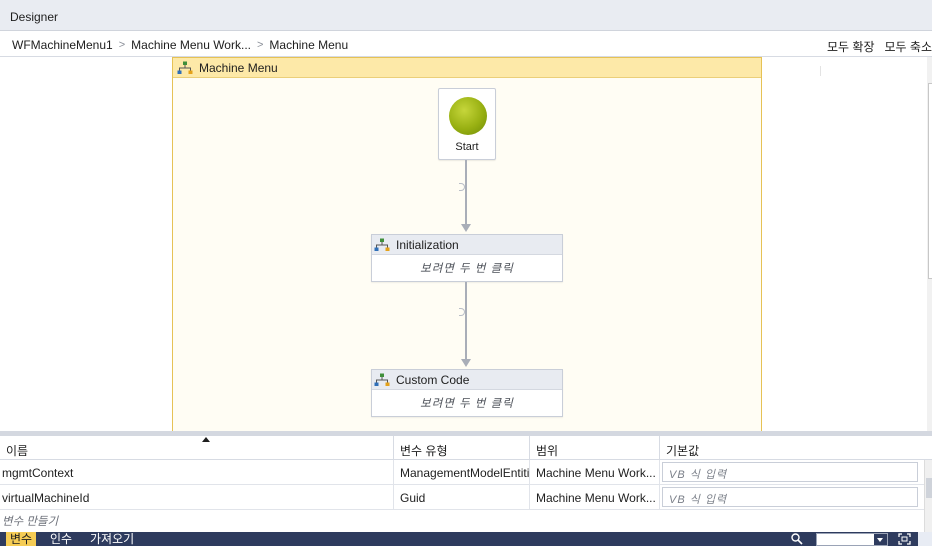 This screenshot has width=932, height=546. What do you see at coordinates (466, 15) in the screenshot?
I see `designer-titlebar: Designer` at bounding box center [466, 15].